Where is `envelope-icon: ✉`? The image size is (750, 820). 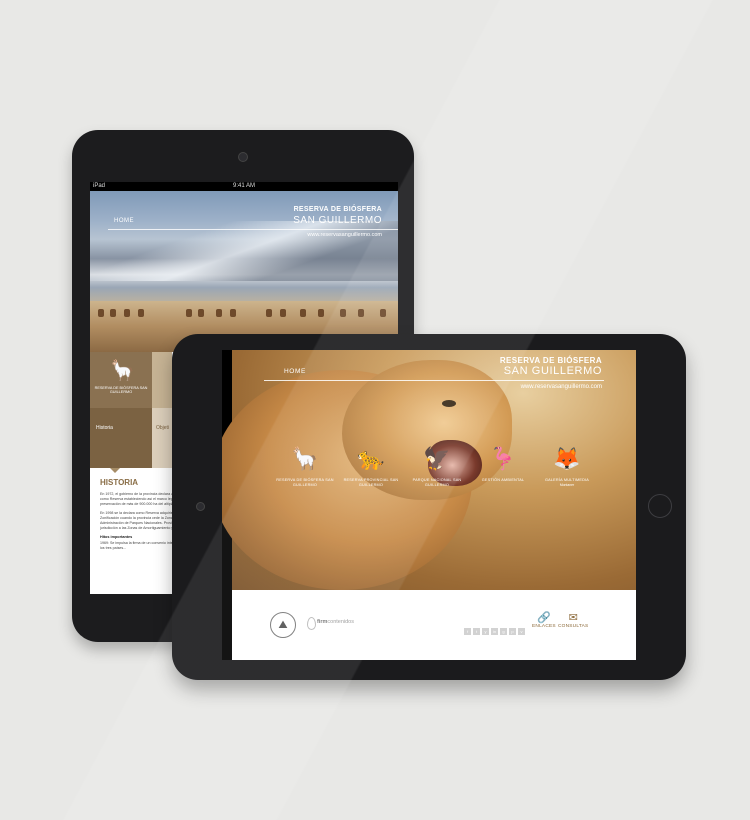
envelope-icon: ✉ is located at coordinates (573, 618).